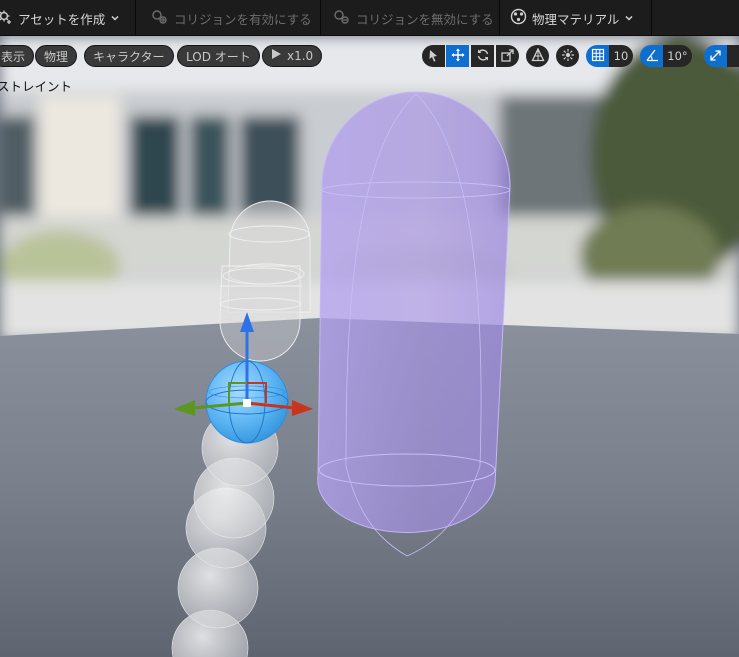  I want to click on rotation-snap-value: 10°, so click(677, 56).